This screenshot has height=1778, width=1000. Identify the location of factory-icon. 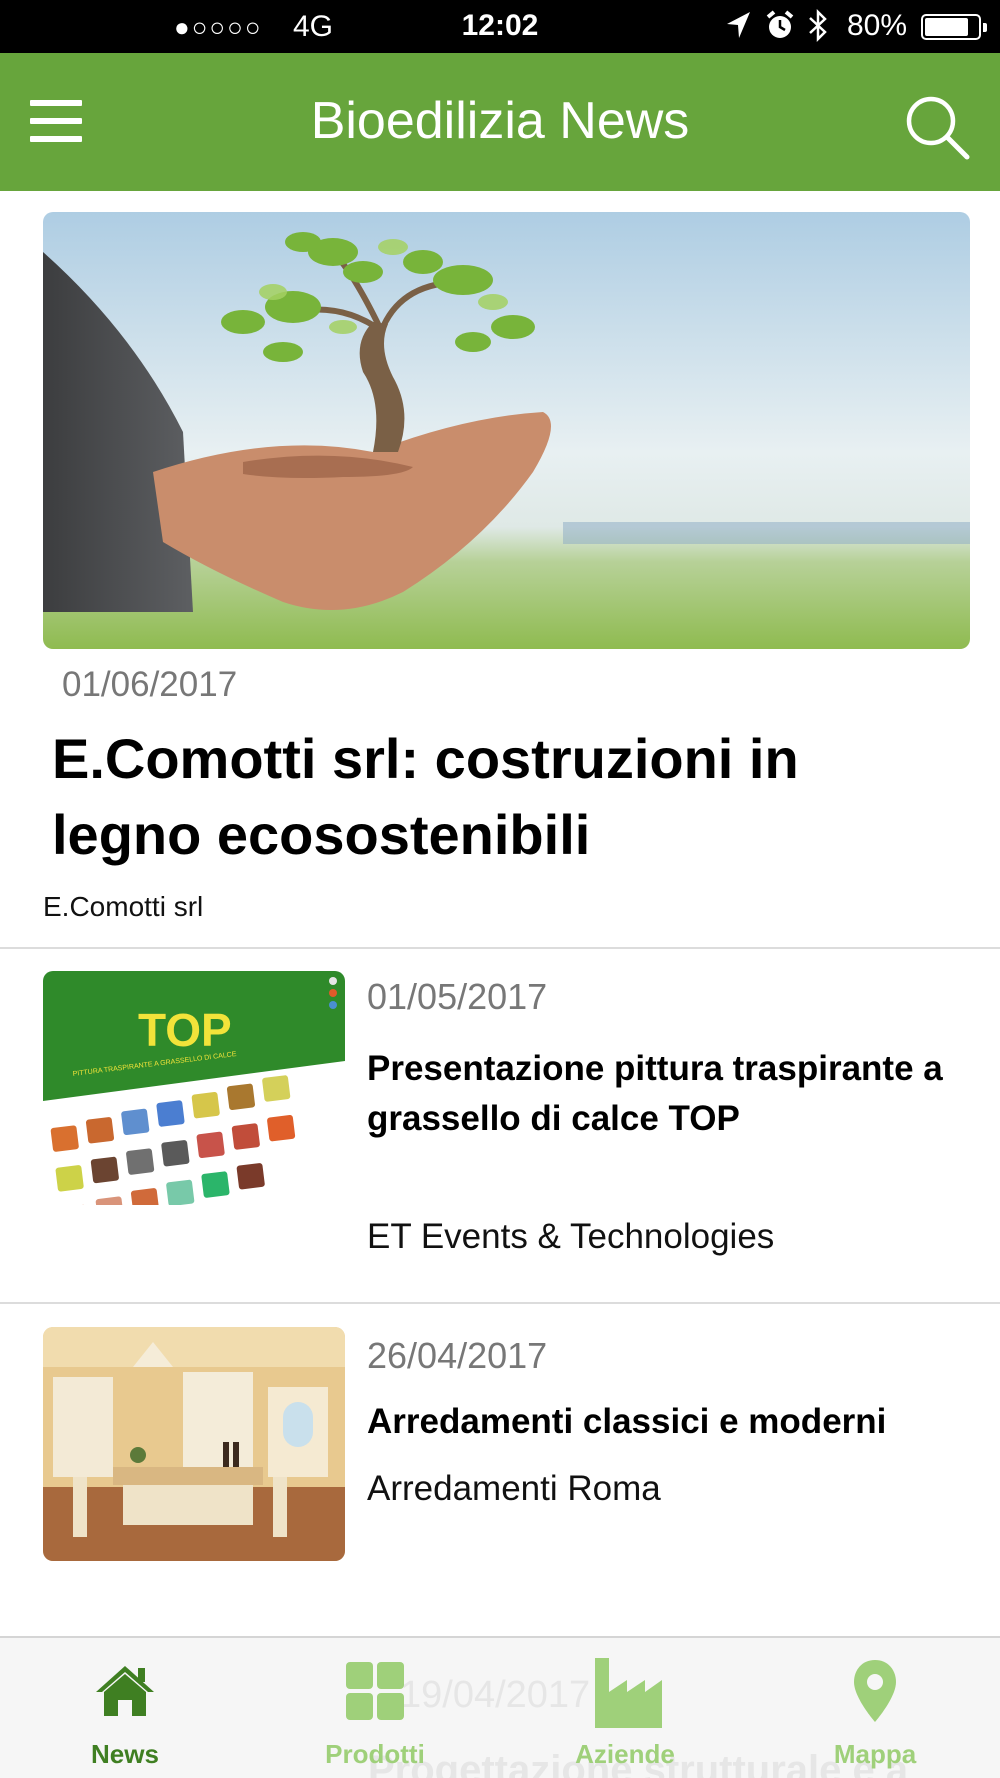
(627, 1693).